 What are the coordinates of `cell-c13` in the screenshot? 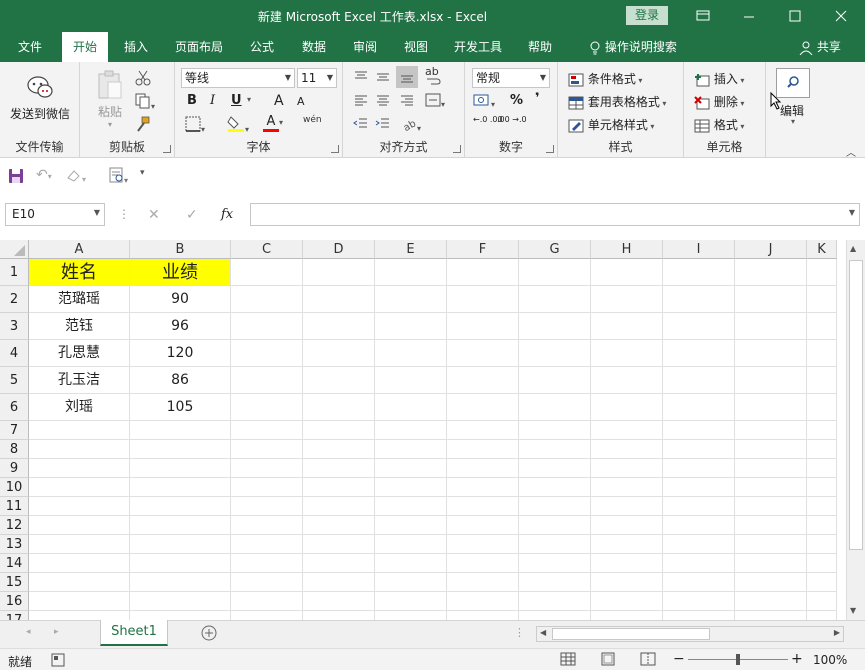 It's located at (267, 544).